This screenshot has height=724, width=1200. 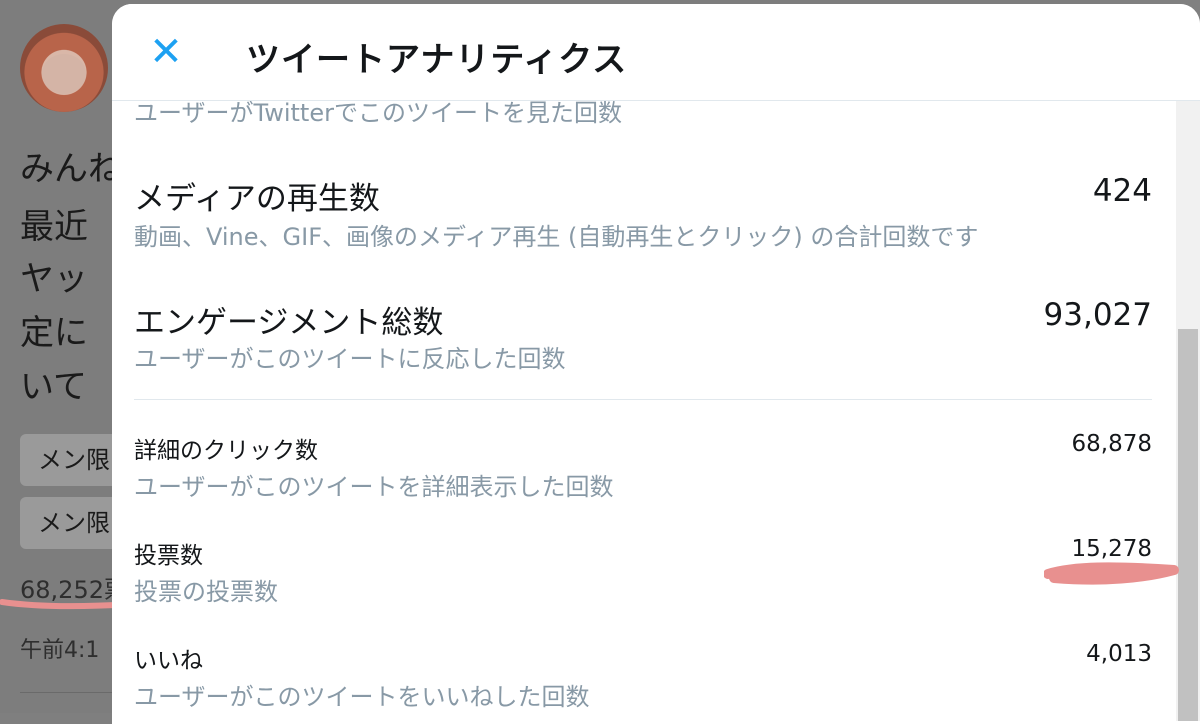 I want to click on modal-header: ✕ ツイートアナリティクス, so click(x=656, y=52).